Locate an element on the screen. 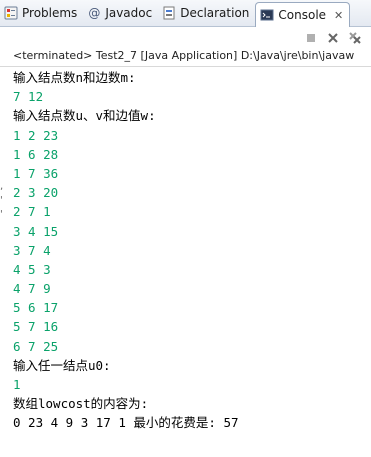  console-input-line: 7 12 is located at coordinates (28, 97).